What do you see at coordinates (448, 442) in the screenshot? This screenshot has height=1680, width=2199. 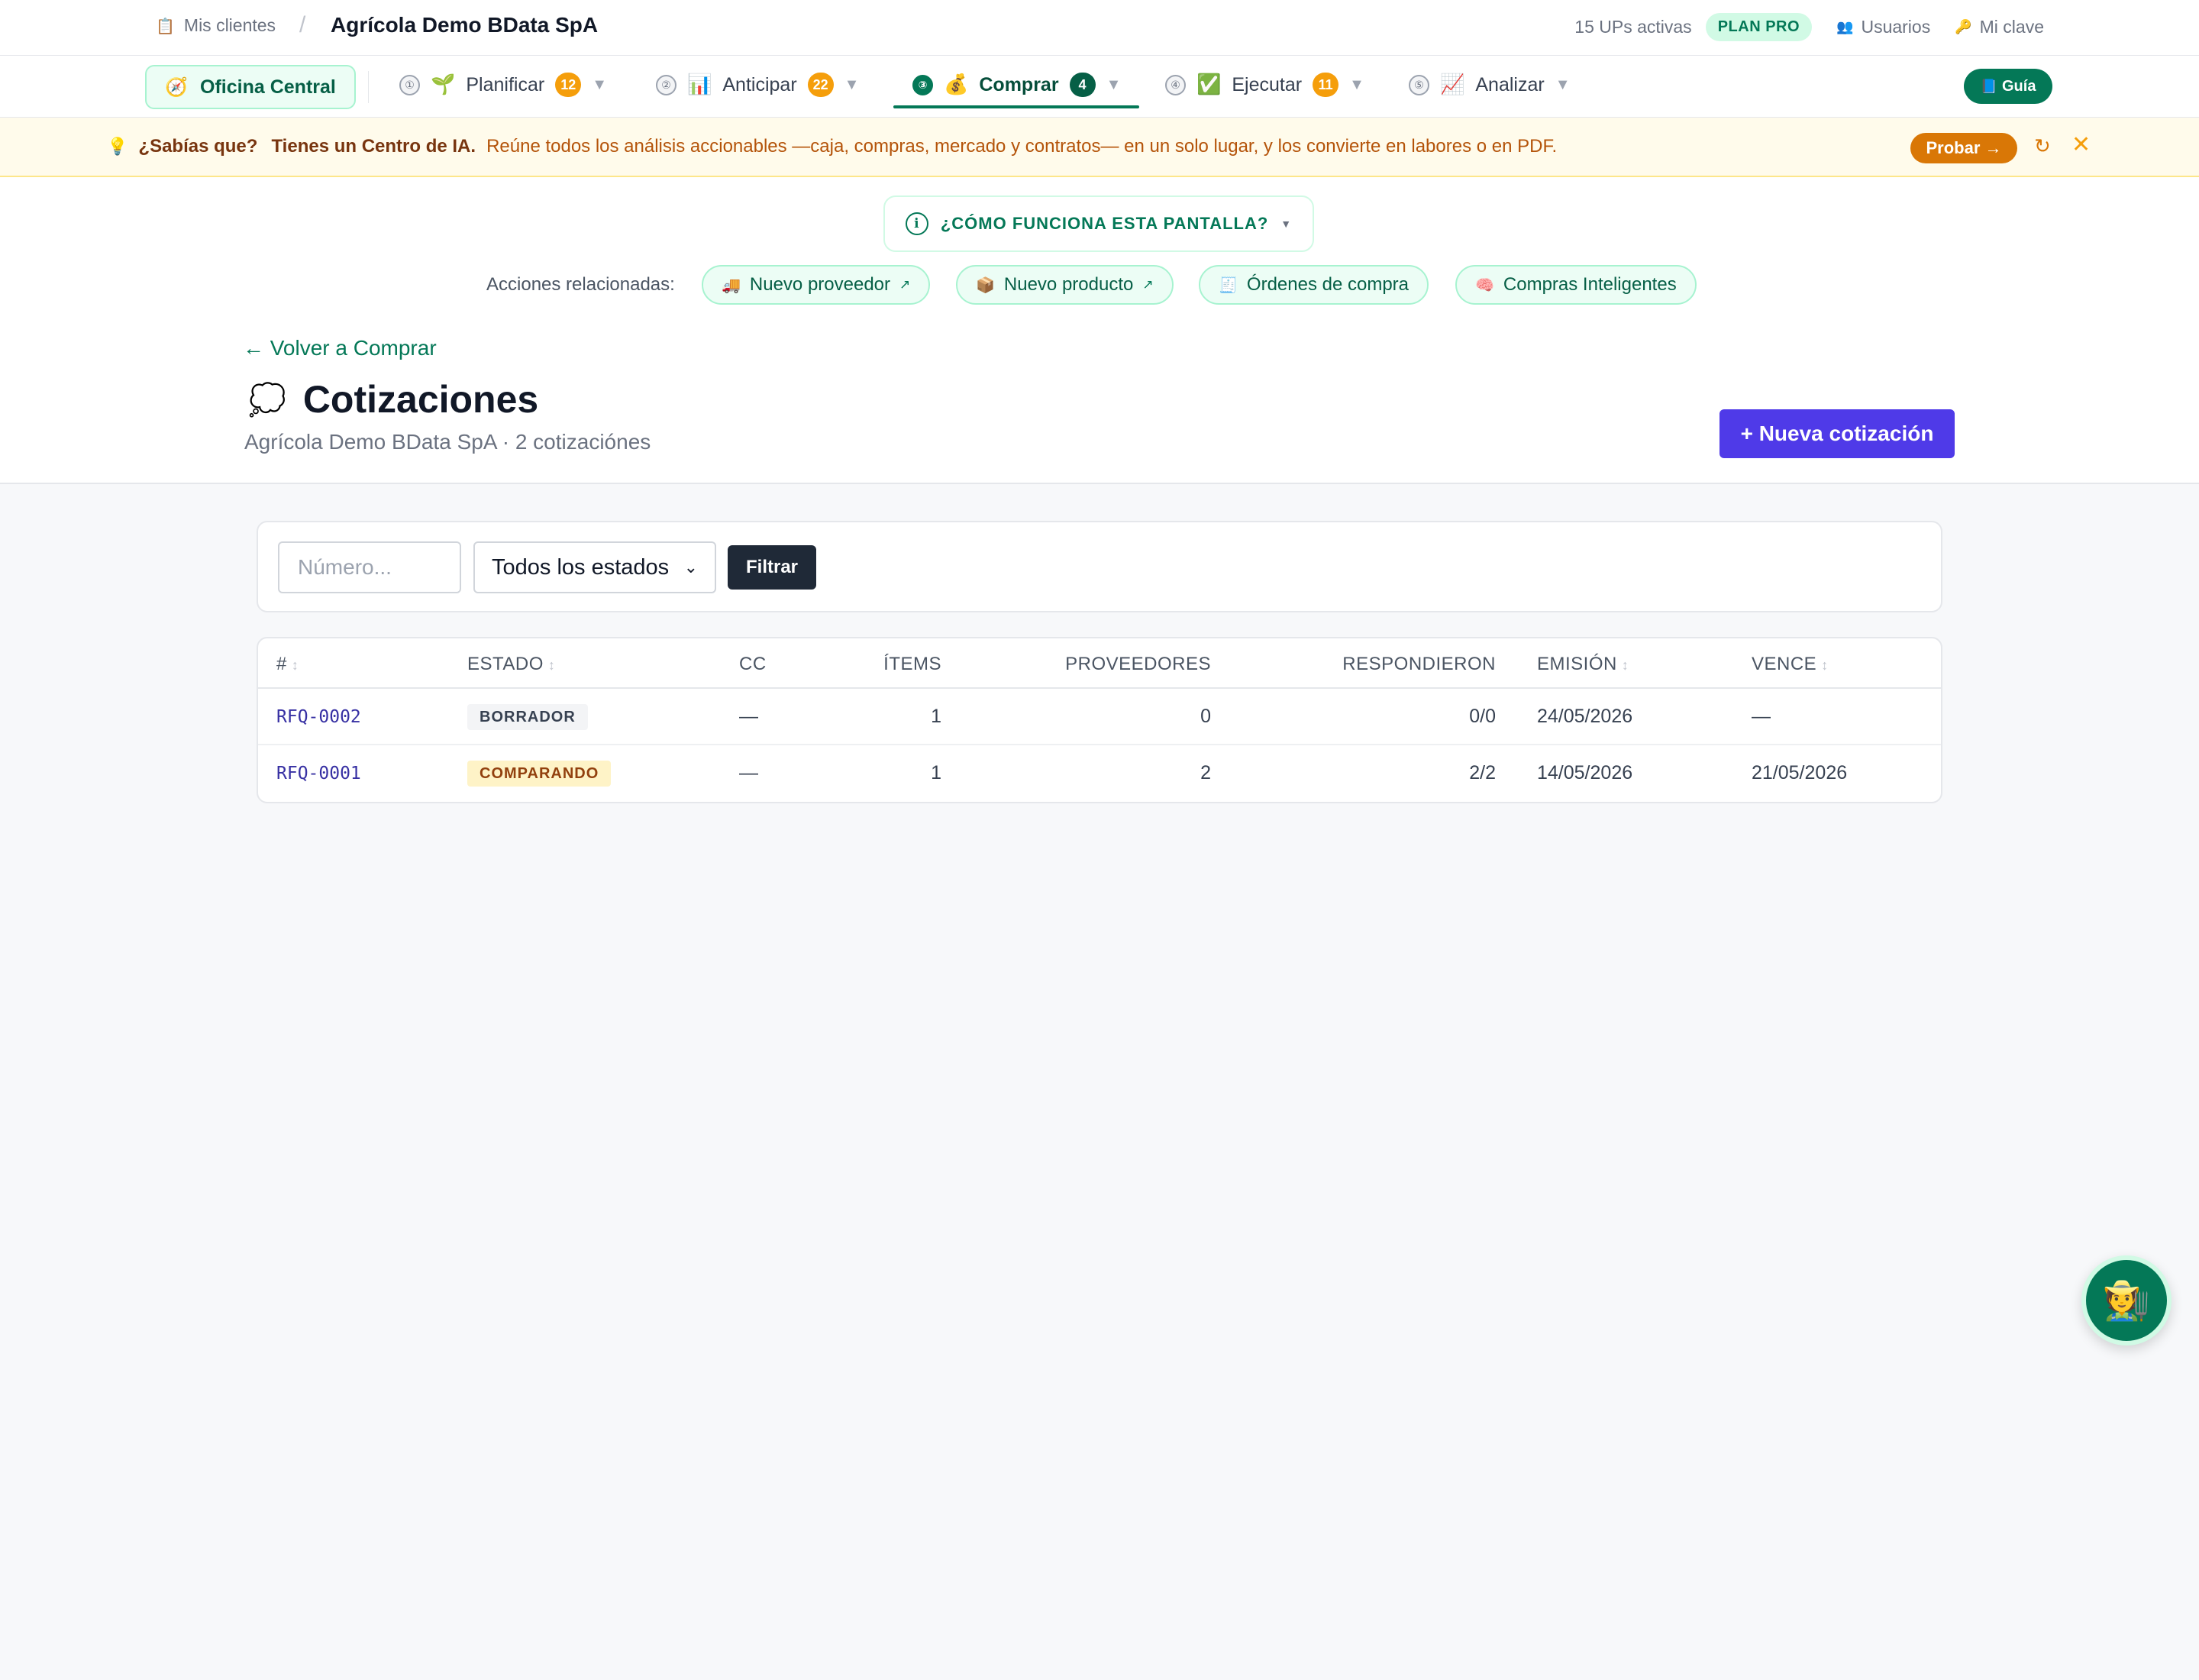 I see `page-subtitle: Agrícola Demo BData SpA · 2 cotizaciónes` at bounding box center [448, 442].